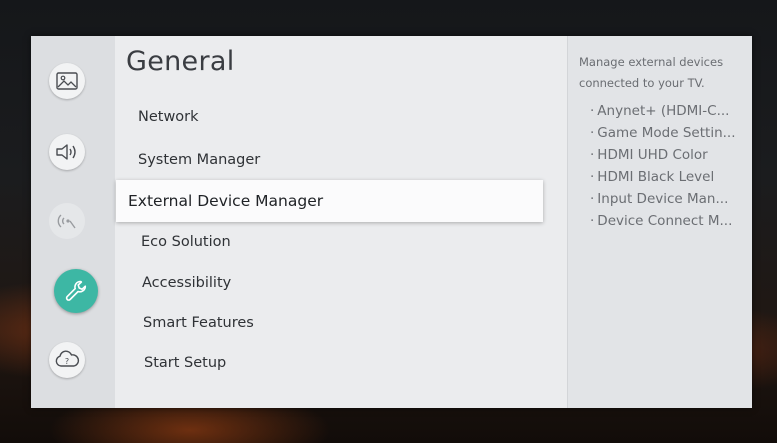 This screenshot has height=443, width=777. I want to click on broadcasting-icon, so click(67, 221).